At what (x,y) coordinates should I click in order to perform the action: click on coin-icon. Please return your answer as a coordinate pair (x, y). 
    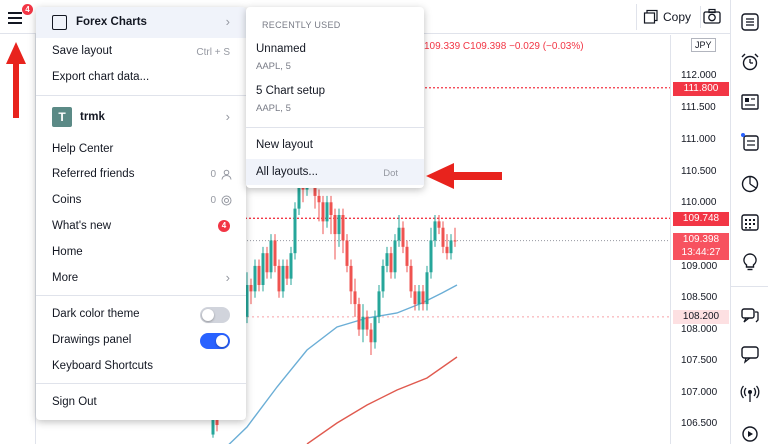
    Looking at the image, I should click on (226, 200).